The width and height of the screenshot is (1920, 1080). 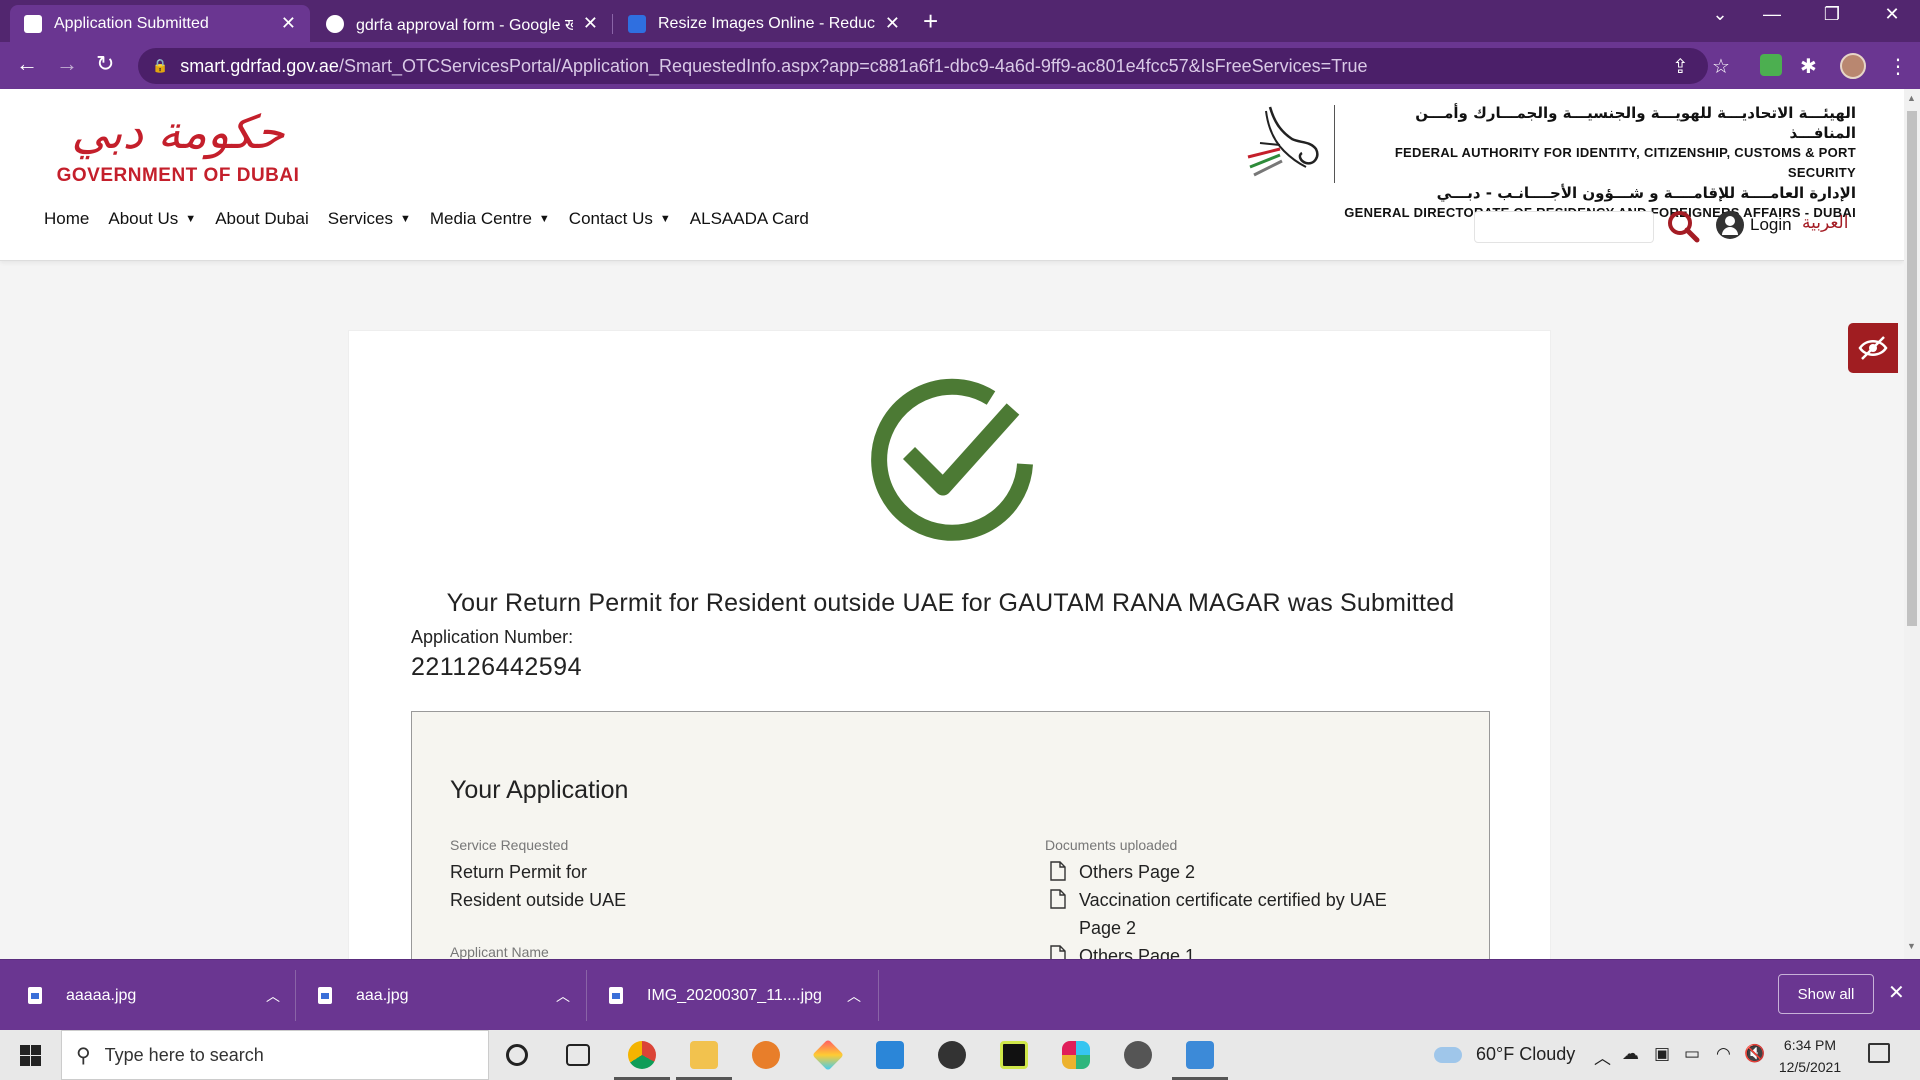 I want to click on download-item: aaaaa.jpg ︿, so click(x=140, y=995).